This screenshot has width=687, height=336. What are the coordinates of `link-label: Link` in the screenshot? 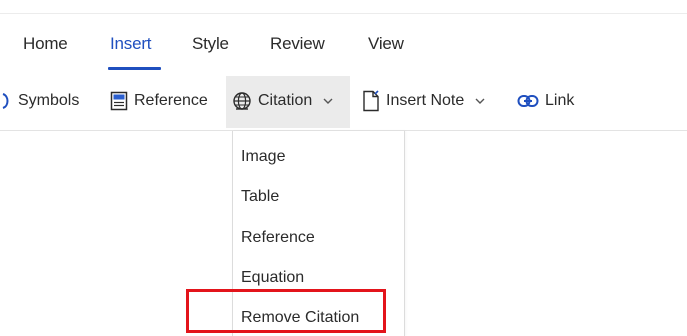 It's located at (560, 100).